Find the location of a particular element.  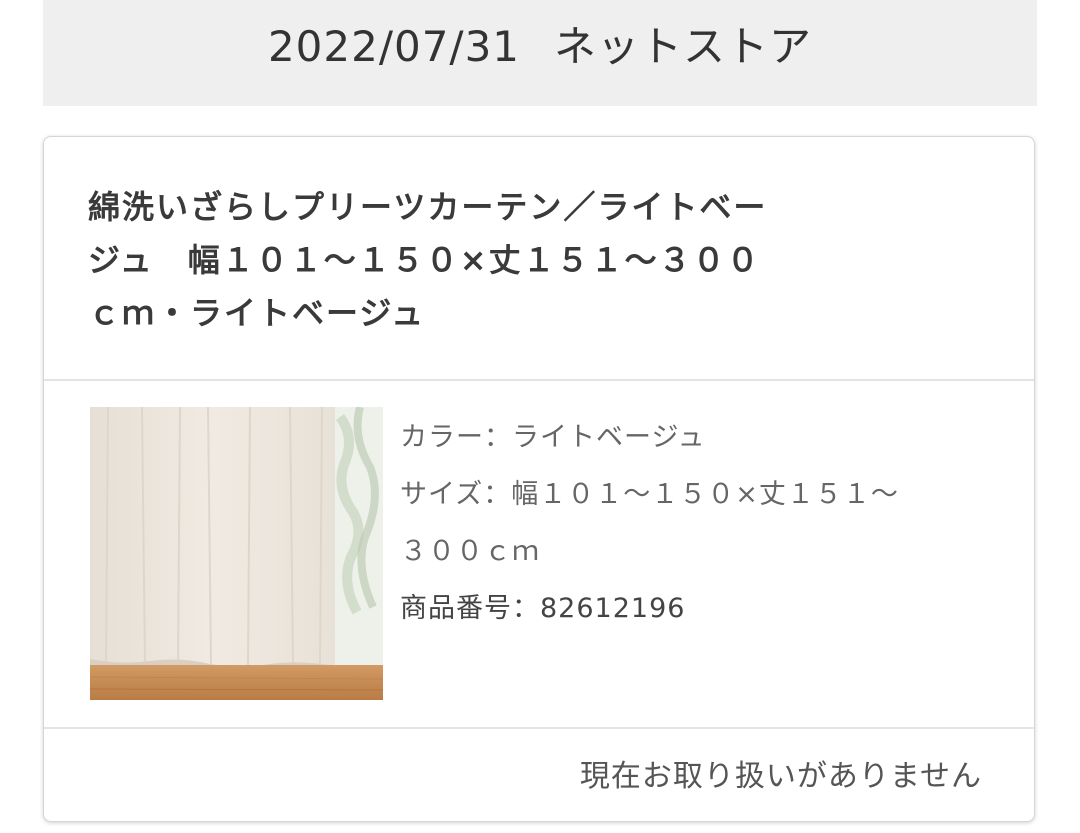

color-value: ライトベージュ is located at coordinates (609, 437).